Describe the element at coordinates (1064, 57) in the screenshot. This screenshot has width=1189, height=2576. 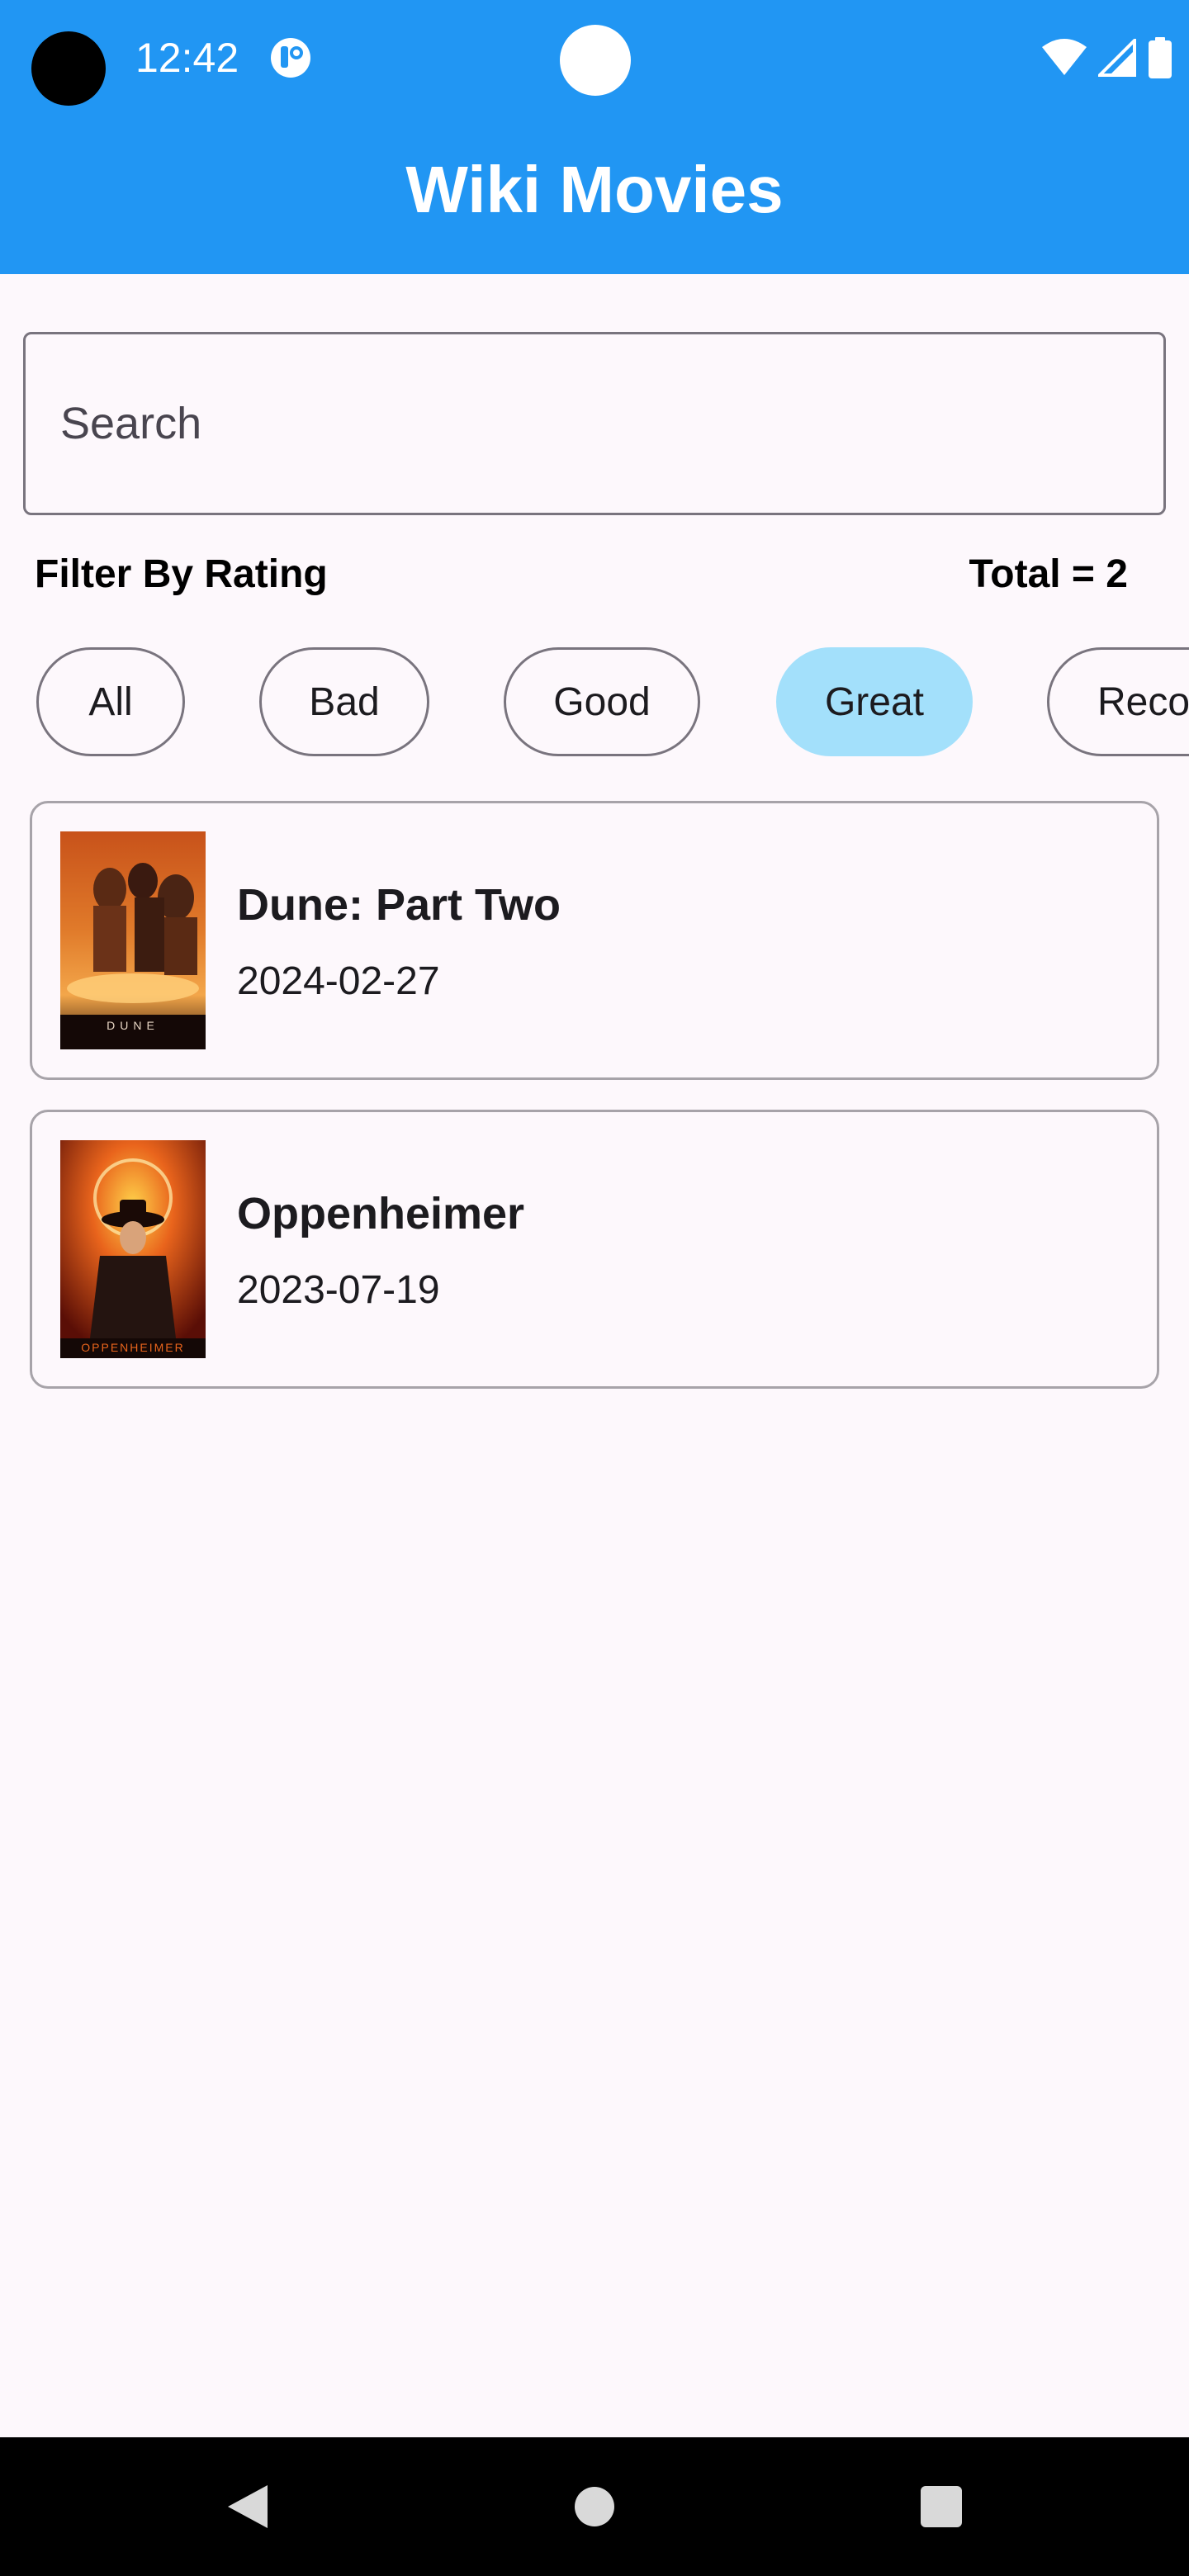
I see `wifi-icon` at that location.